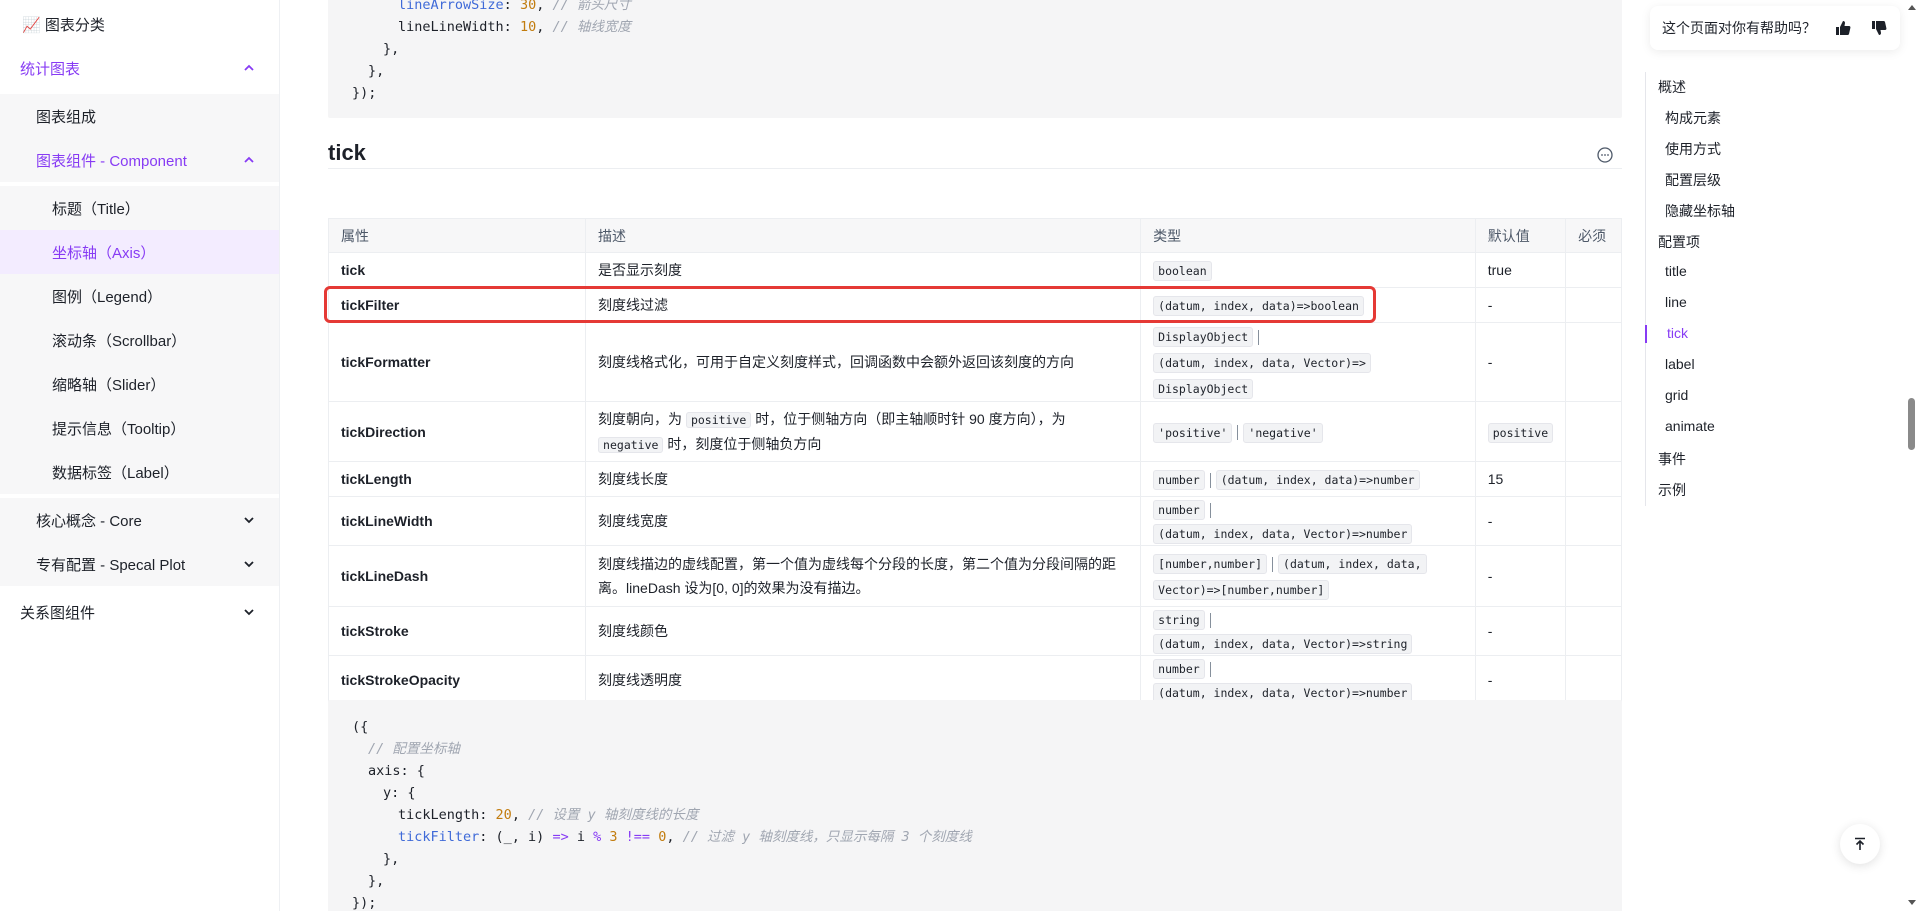 This screenshot has width=1920, height=911. Describe the element at coordinates (109, 385) in the screenshot. I see `sidebar-item-label: 缩略轴（Slider）` at that location.